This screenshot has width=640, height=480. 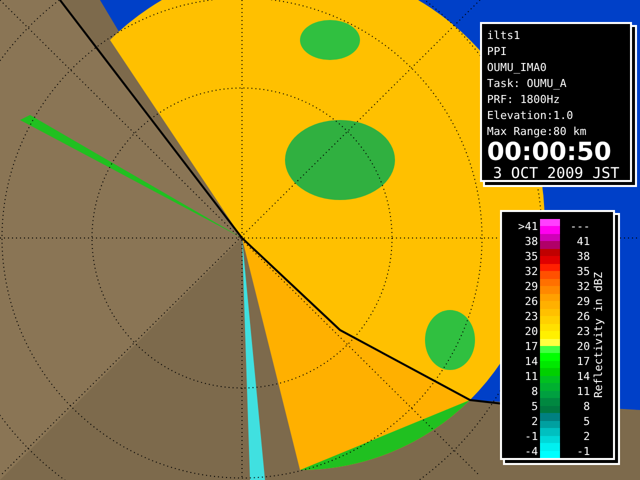 I want to click on scale-label: ---, so click(x=580, y=226).